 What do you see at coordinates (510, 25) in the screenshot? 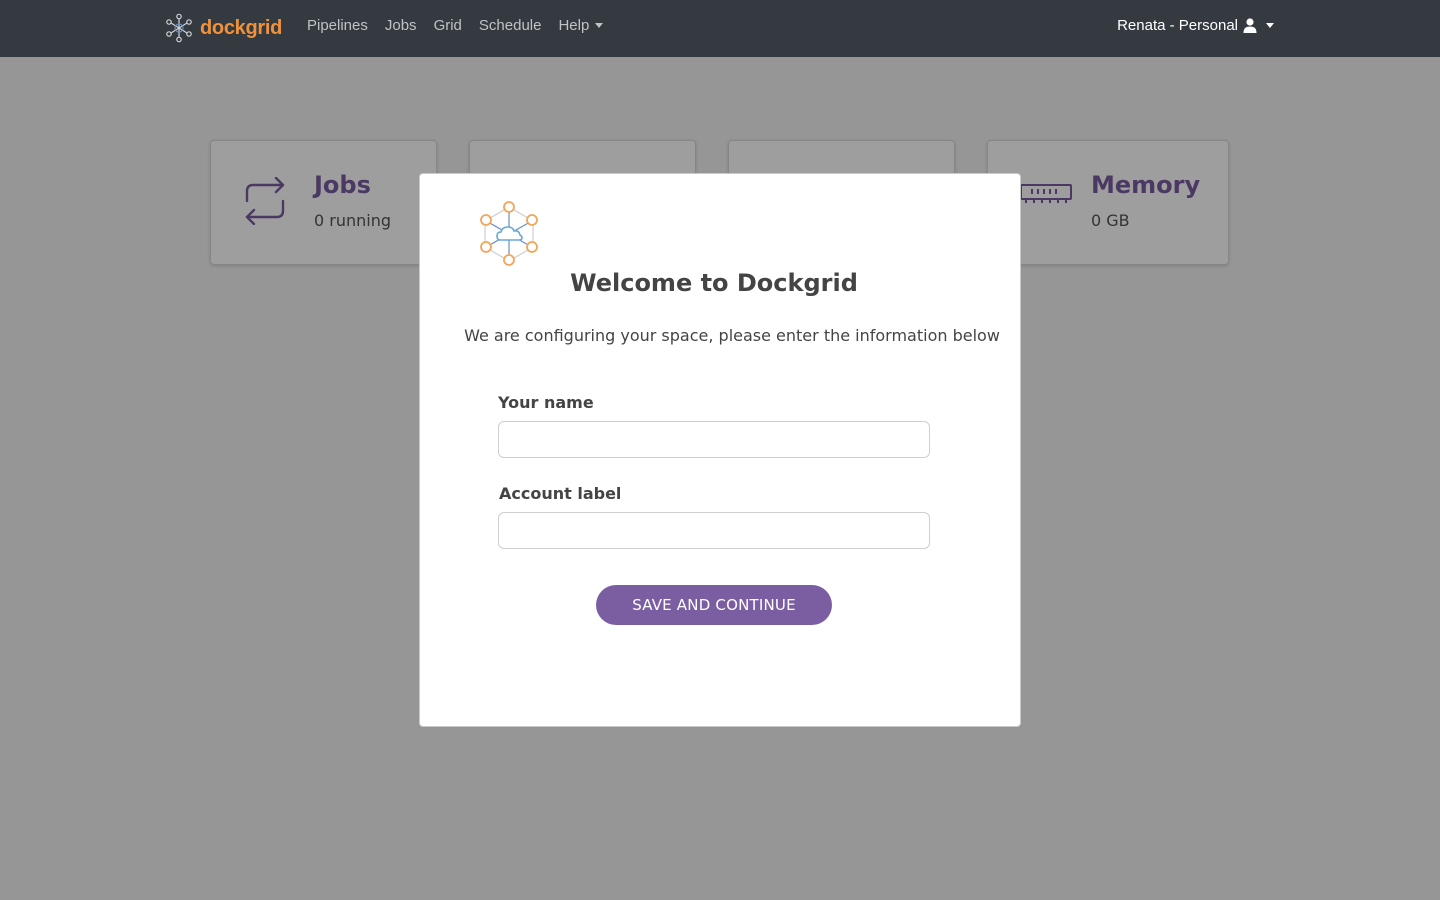
I see `nav-link-schedule: Schedule` at bounding box center [510, 25].